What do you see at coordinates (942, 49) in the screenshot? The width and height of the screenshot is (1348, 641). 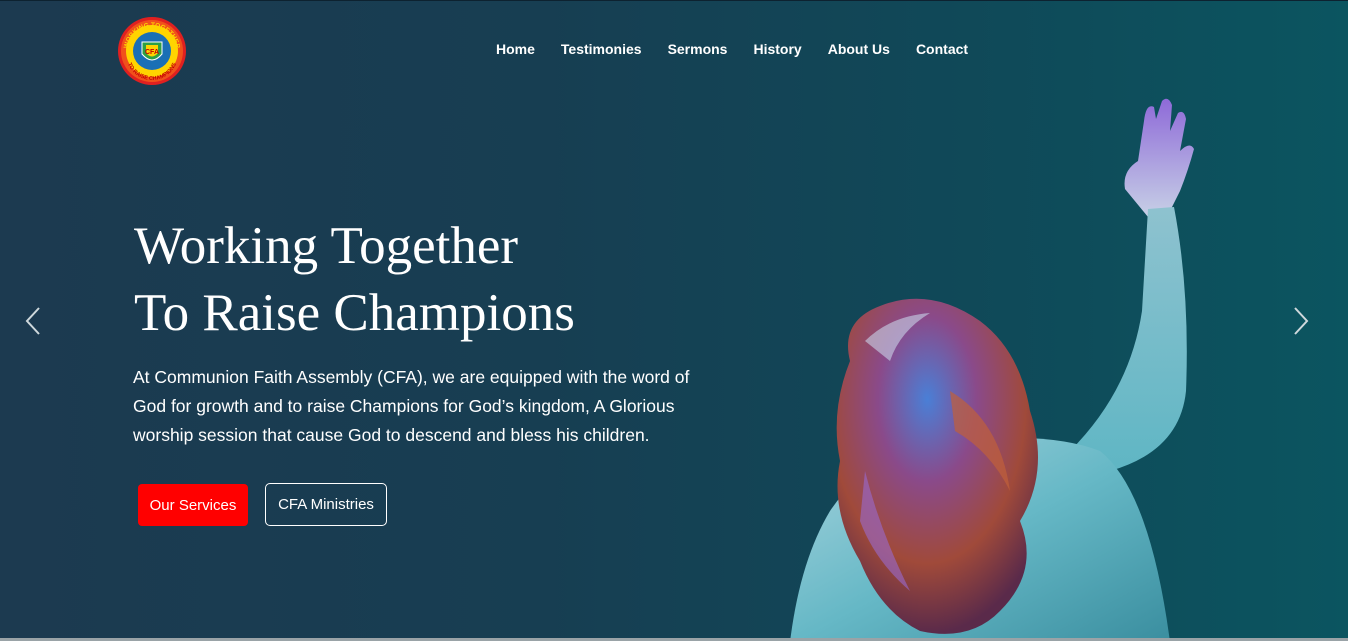 I see `nav-contact: Contact` at bounding box center [942, 49].